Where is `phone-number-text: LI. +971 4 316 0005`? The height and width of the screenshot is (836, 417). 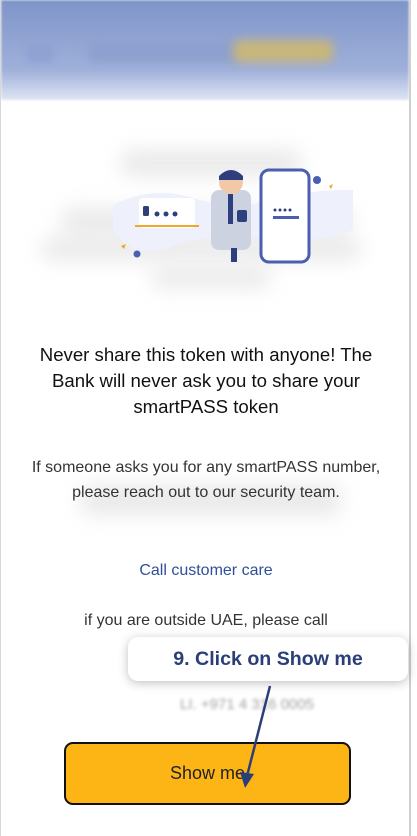
phone-number-text: LI. +971 4 316 0005 is located at coordinates (247, 705).